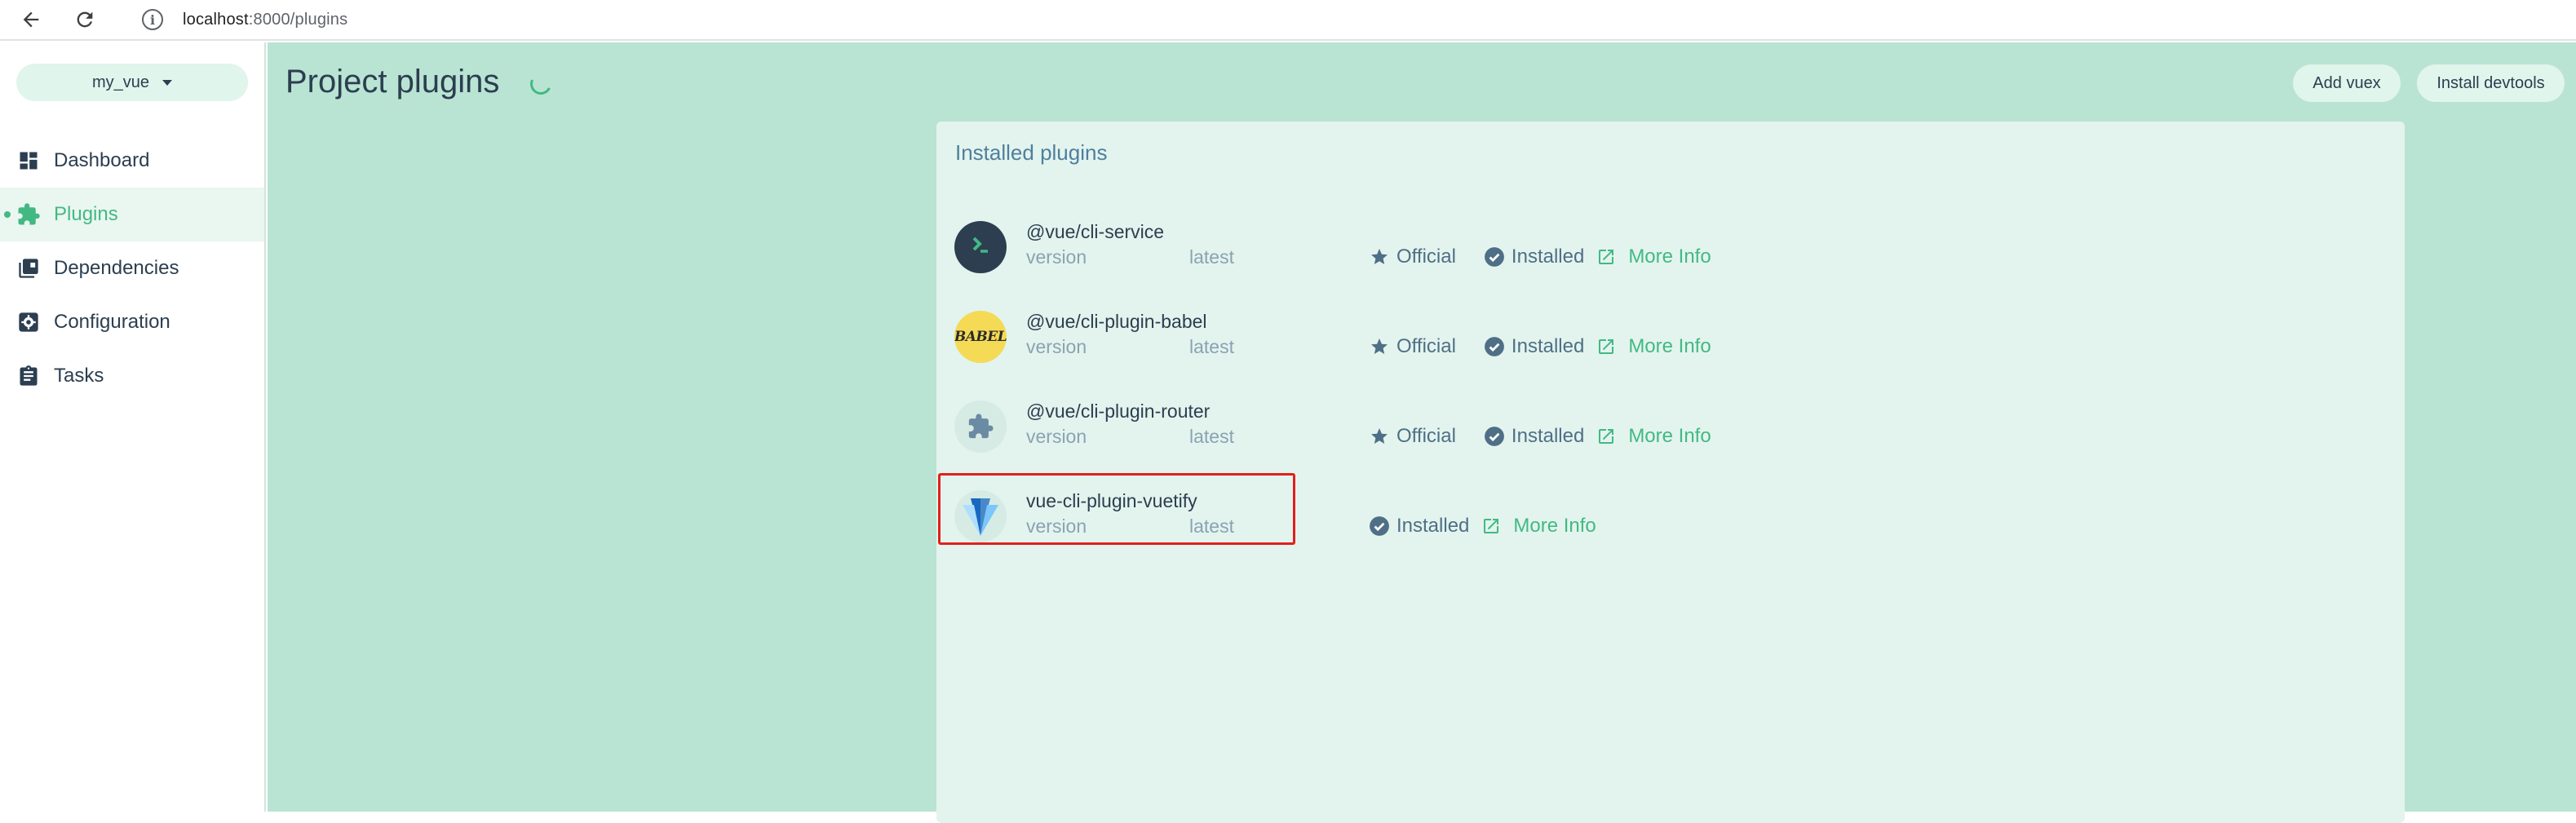  I want to click on url-text: localhost:8000/plugins, so click(265, 20).